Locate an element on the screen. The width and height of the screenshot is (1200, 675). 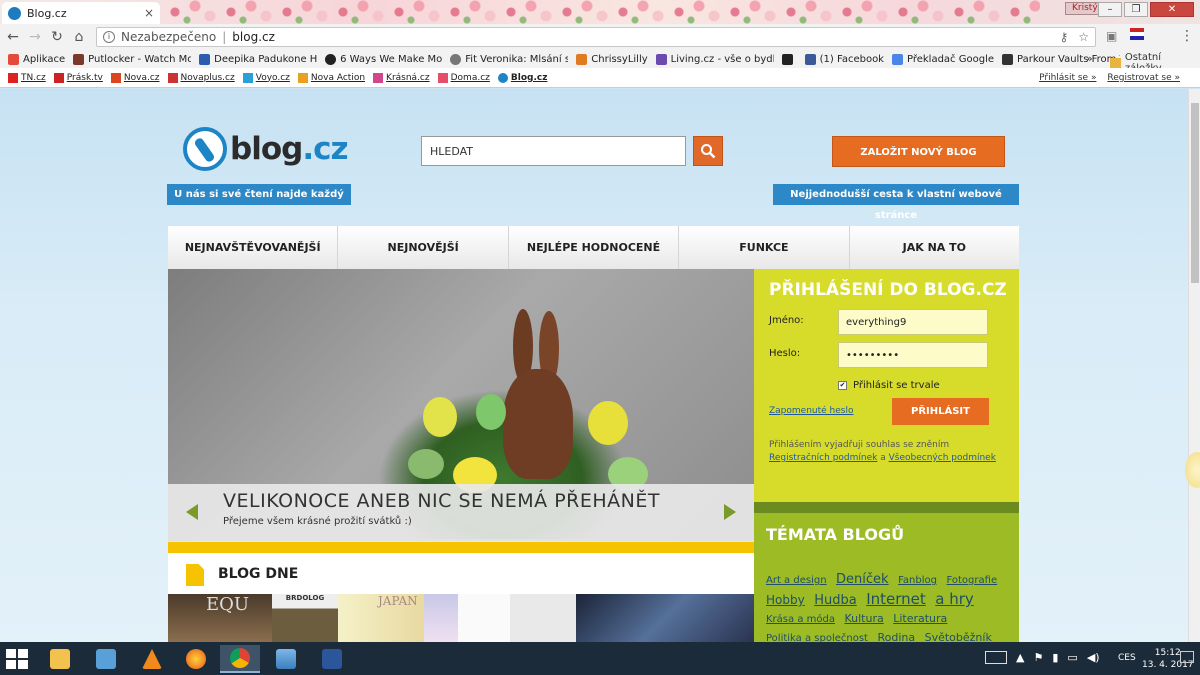
volume-icon: ◀) is located at coordinates (1093, 657).